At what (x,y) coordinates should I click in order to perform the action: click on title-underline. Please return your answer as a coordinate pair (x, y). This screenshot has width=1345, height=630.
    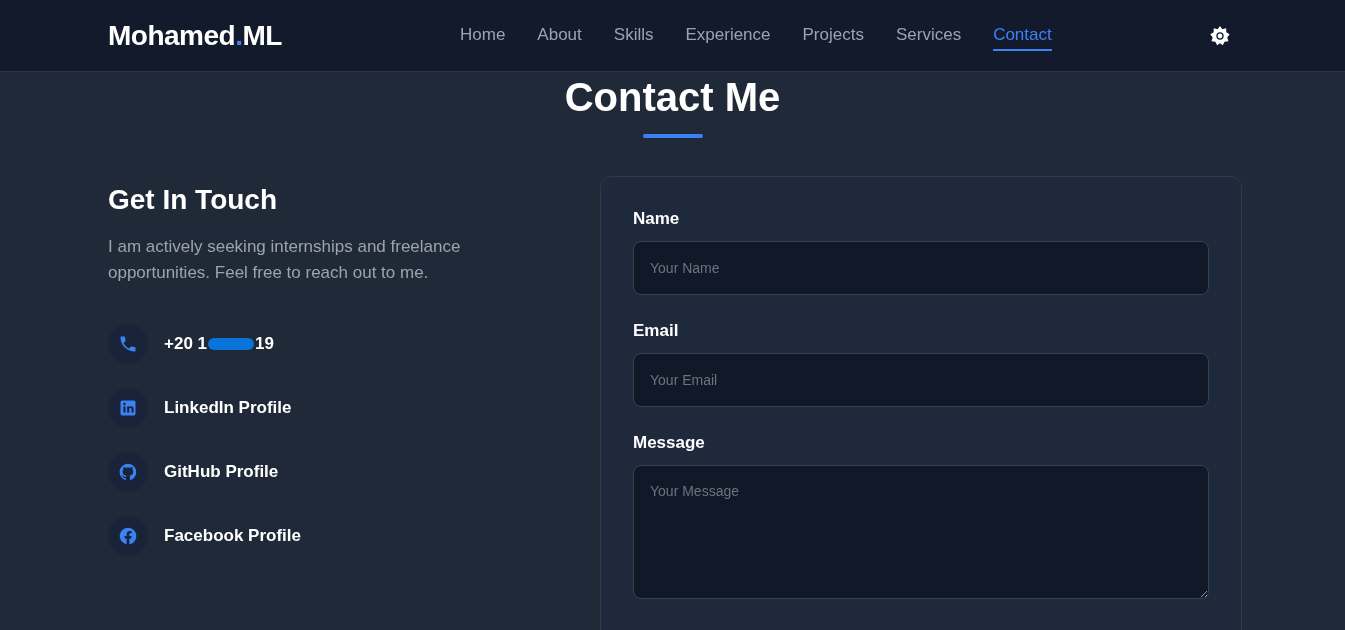
    Looking at the image, I should click on (672, 136).